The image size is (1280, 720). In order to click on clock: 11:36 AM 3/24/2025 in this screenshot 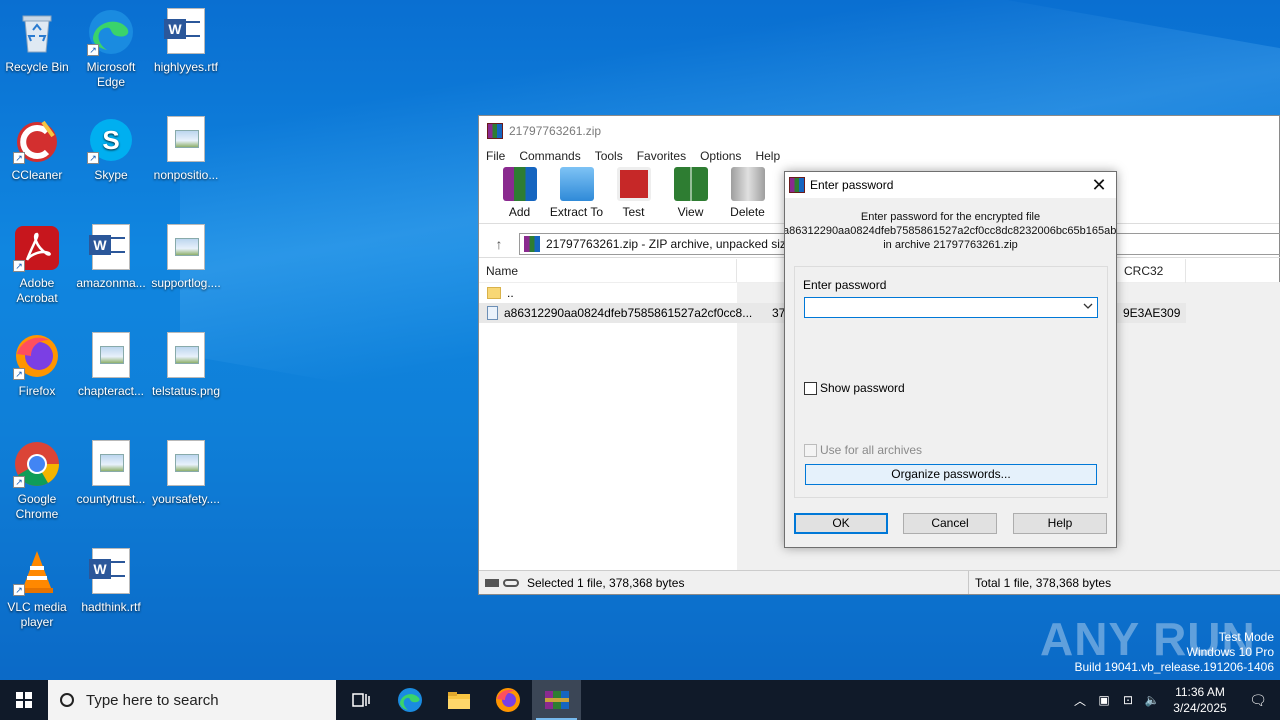, I will do `click(1200, 700)`.